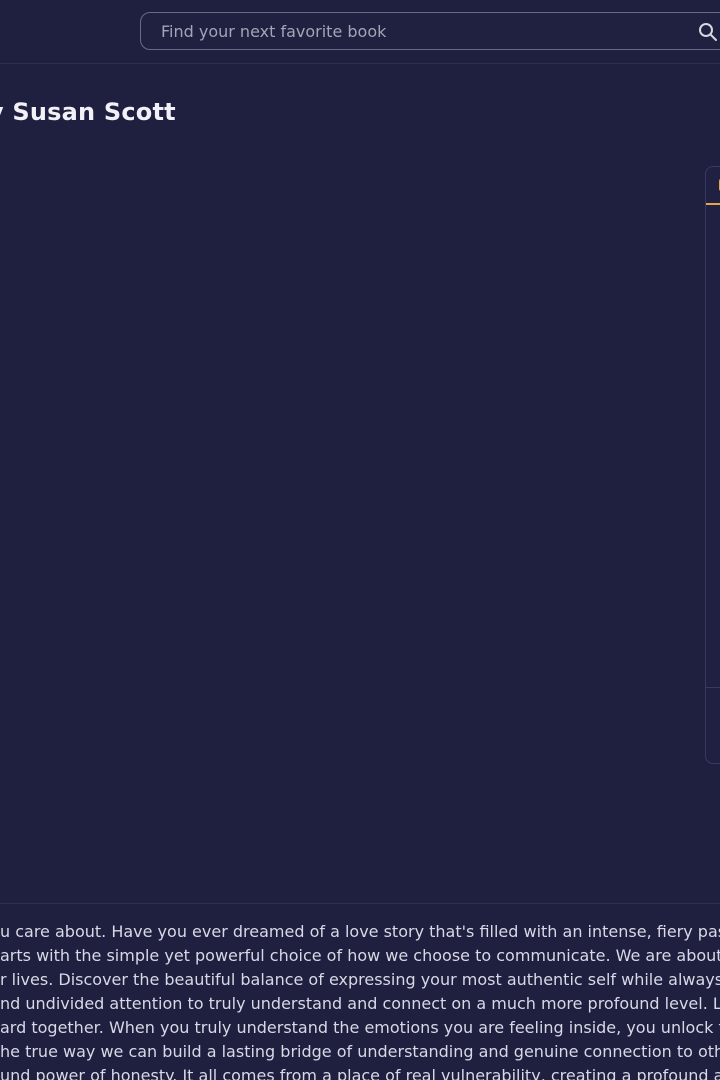 This screenshot has width=720, height=1080. I want to click on search-icon, so click(708, 32).